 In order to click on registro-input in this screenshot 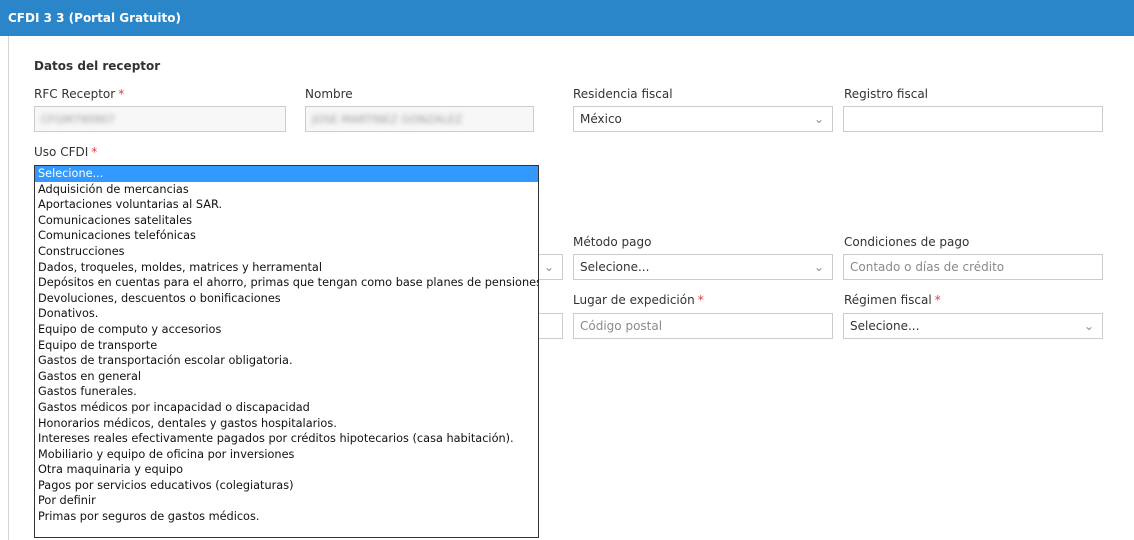, I will do `click(973, 119)`.